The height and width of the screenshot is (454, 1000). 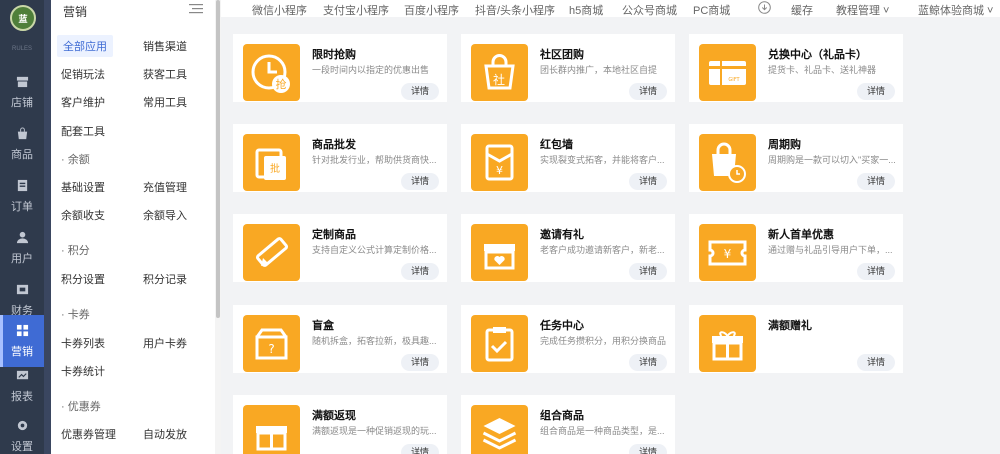 What do you see at coordinates (22, 432) in the screenshot?
I see `nav-item-settings: 设置` at bounding box center [22, 432].